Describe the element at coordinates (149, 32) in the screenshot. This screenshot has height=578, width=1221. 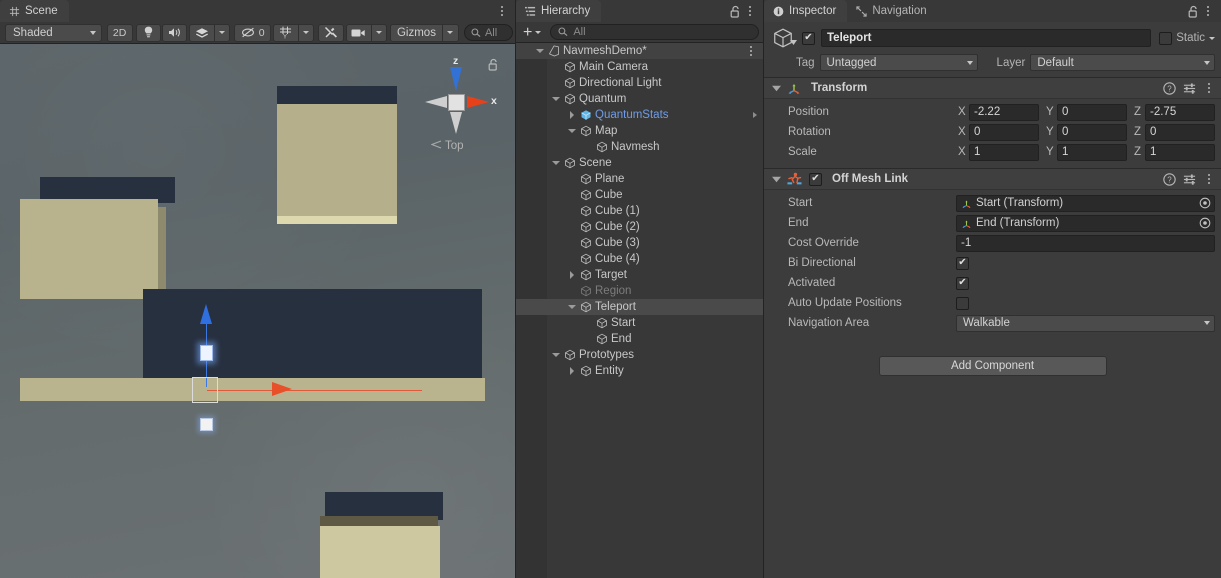
I see `toggle-lighting-button` at that location.